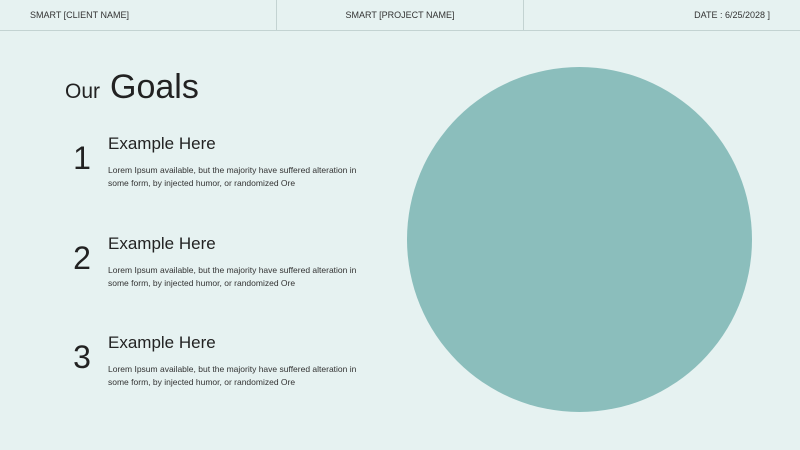 This screenshot has height=450, width=800. What do you see at coordinates (154, 87) in the screenshot?
I see `title-main: Goals` at bounding box center [154, 87].